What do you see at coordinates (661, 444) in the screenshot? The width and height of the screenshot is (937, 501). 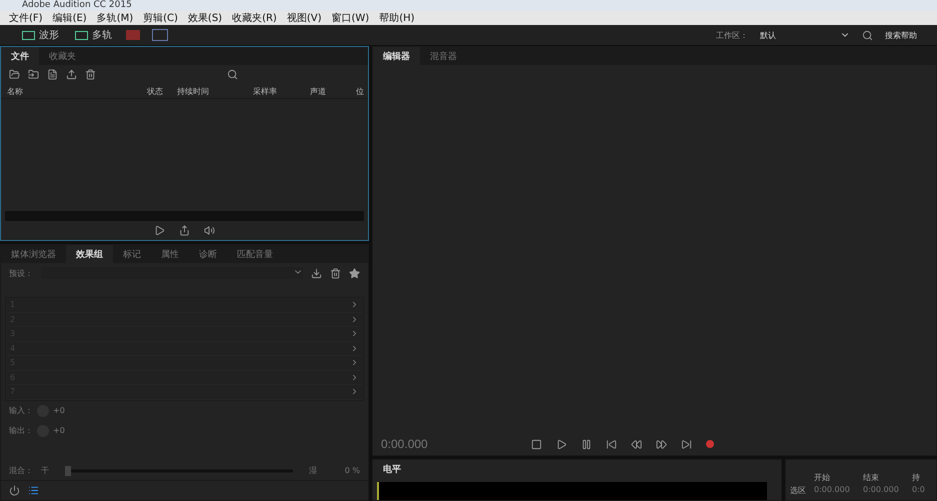 I see `fast-forward-icon` at bounding box center [661, 444].